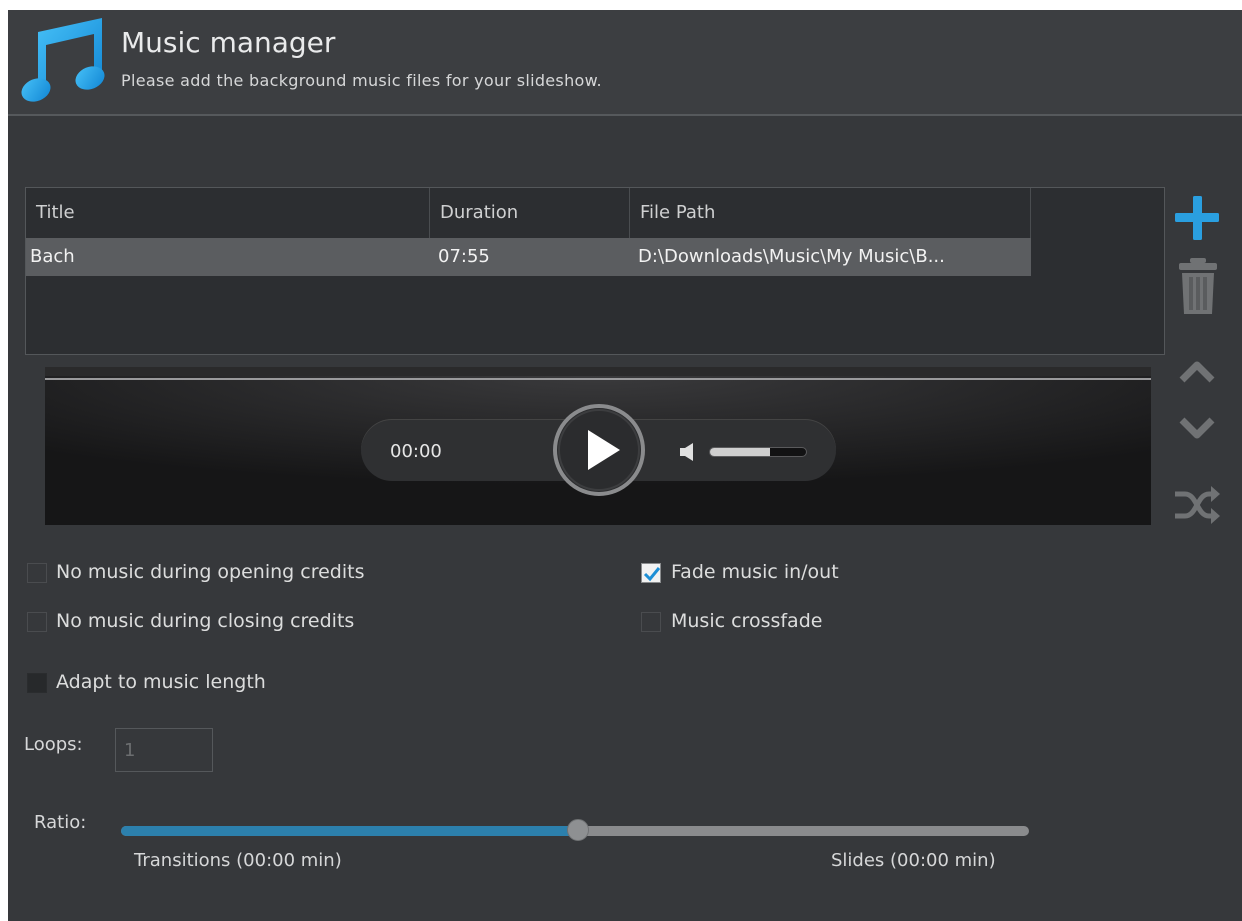  I want to click on chevron-up-icon, so click(1197, 372).